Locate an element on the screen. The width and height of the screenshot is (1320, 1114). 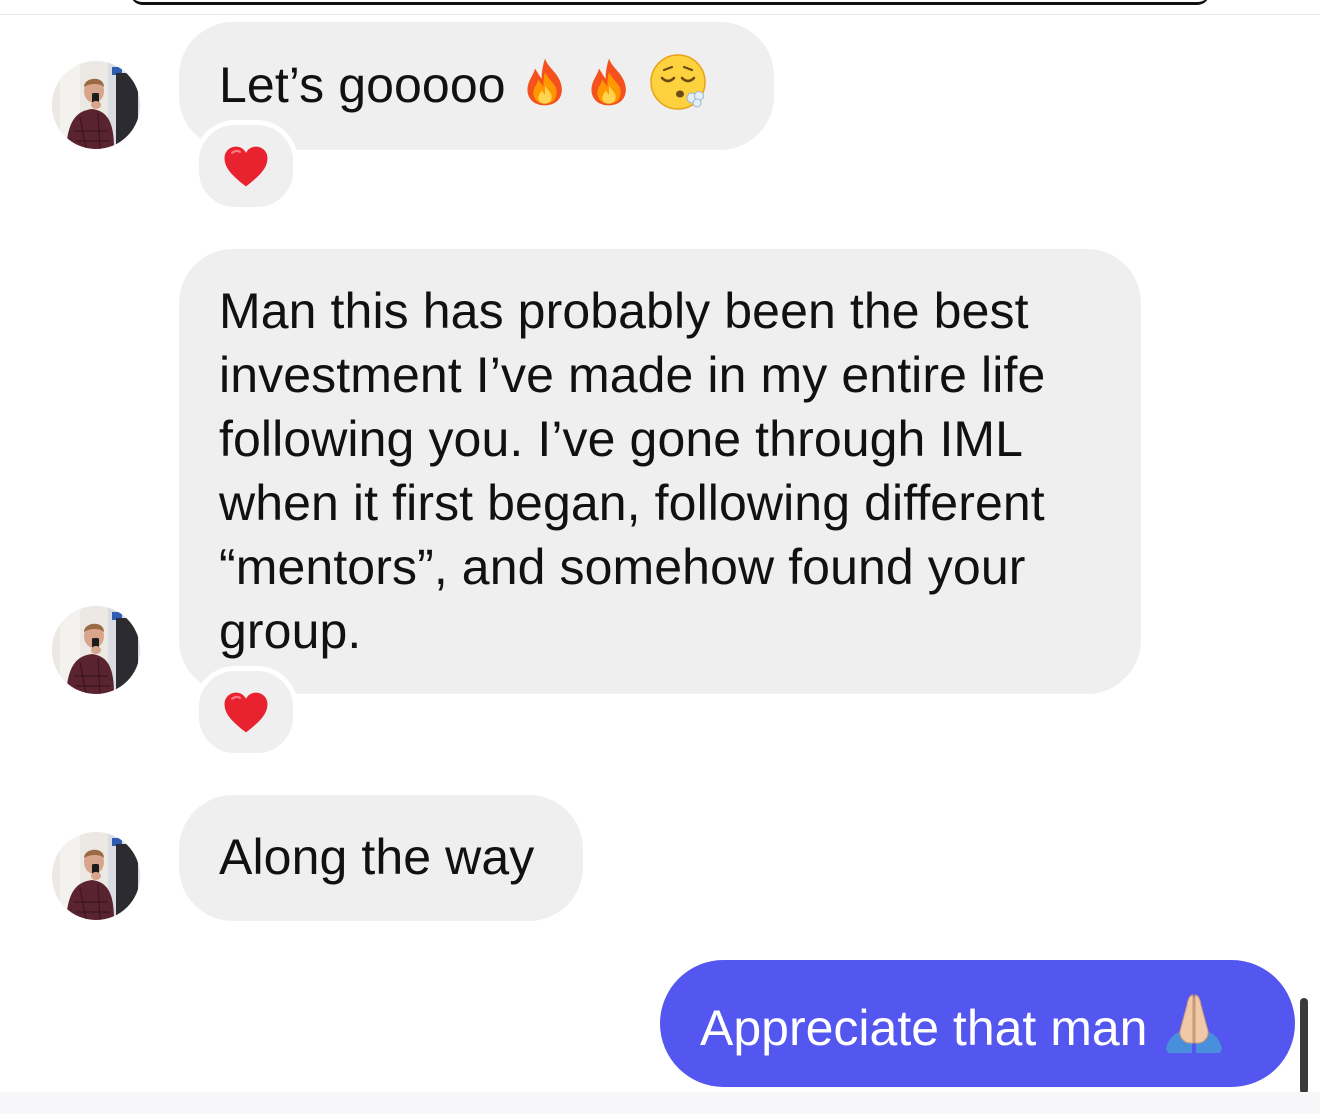
message-text-line: investment I’ve made in my entire life is located at coordinates (632, 375).